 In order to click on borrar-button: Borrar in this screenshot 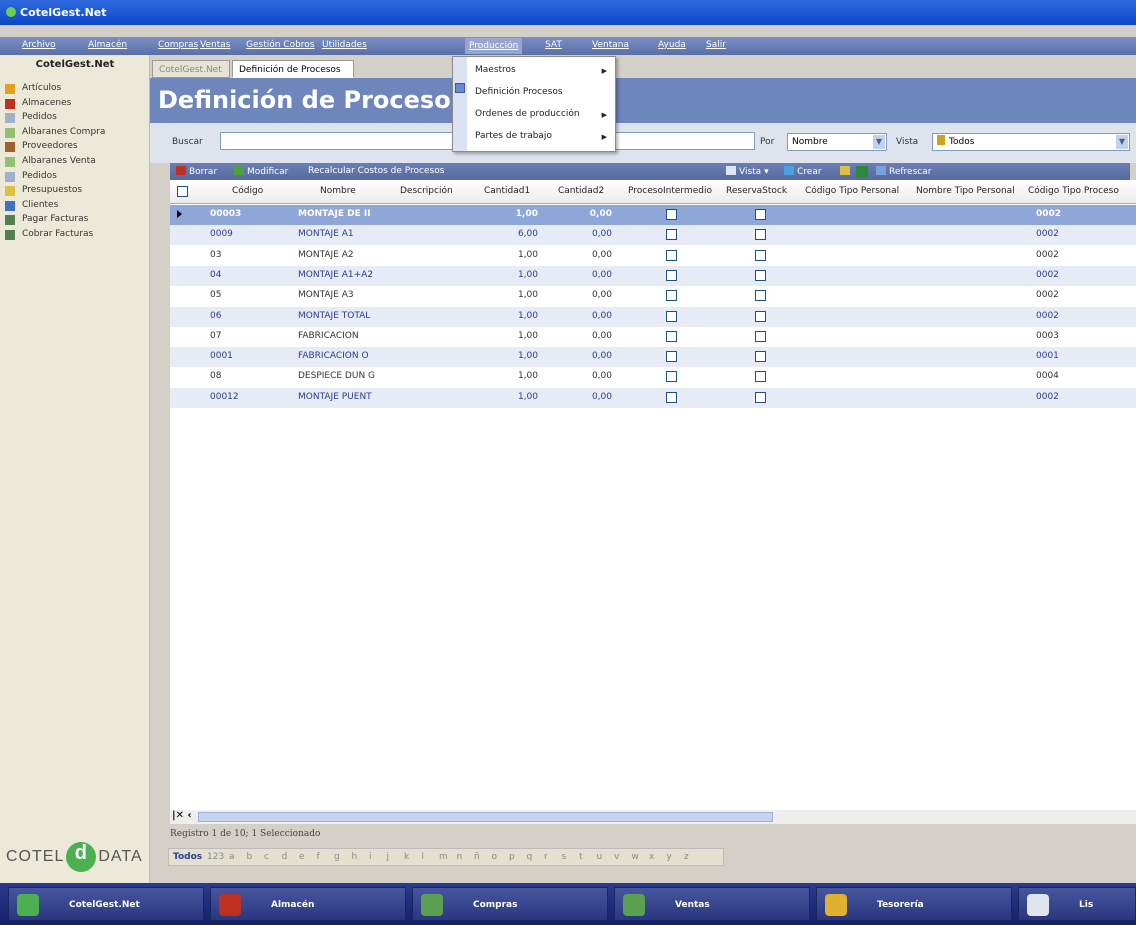, I will do `click(196, 171)`.